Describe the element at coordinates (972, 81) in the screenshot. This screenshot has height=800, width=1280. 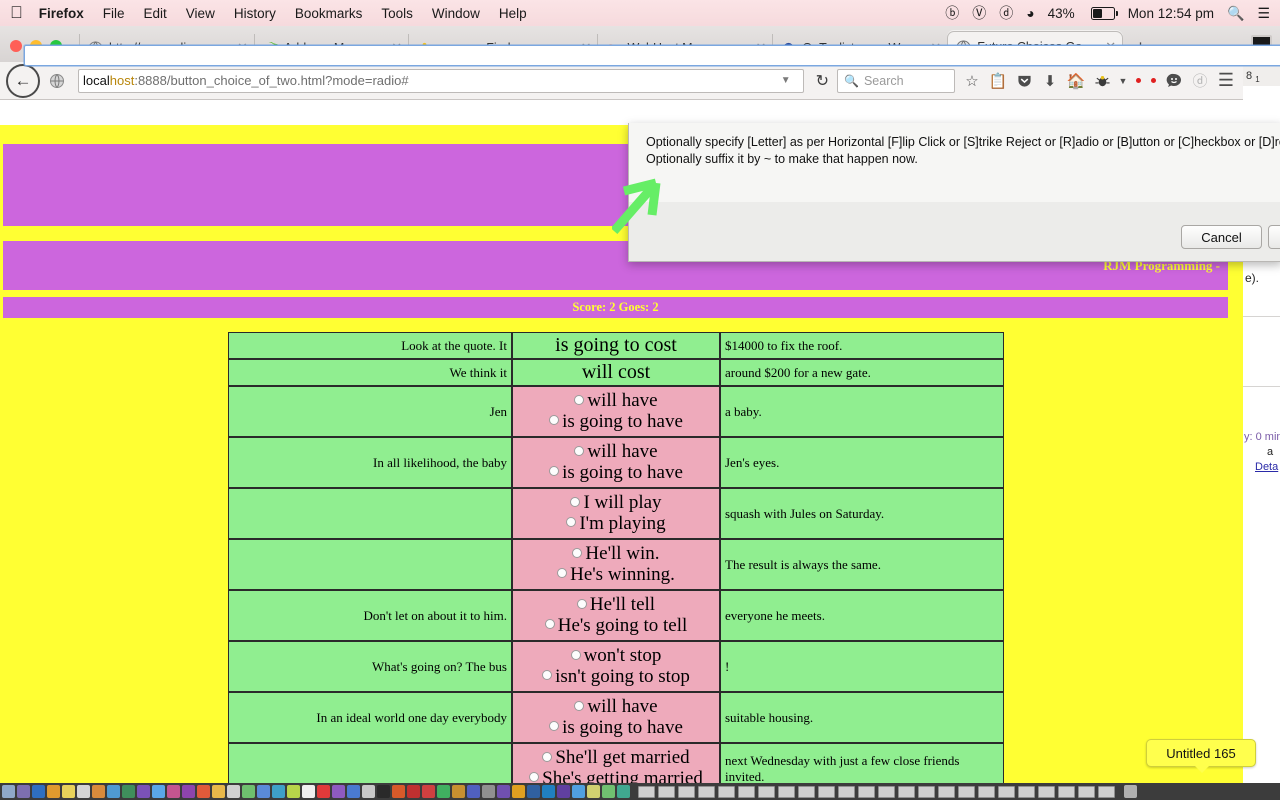
I see `bookmark-star-icon: ☆` at that location.